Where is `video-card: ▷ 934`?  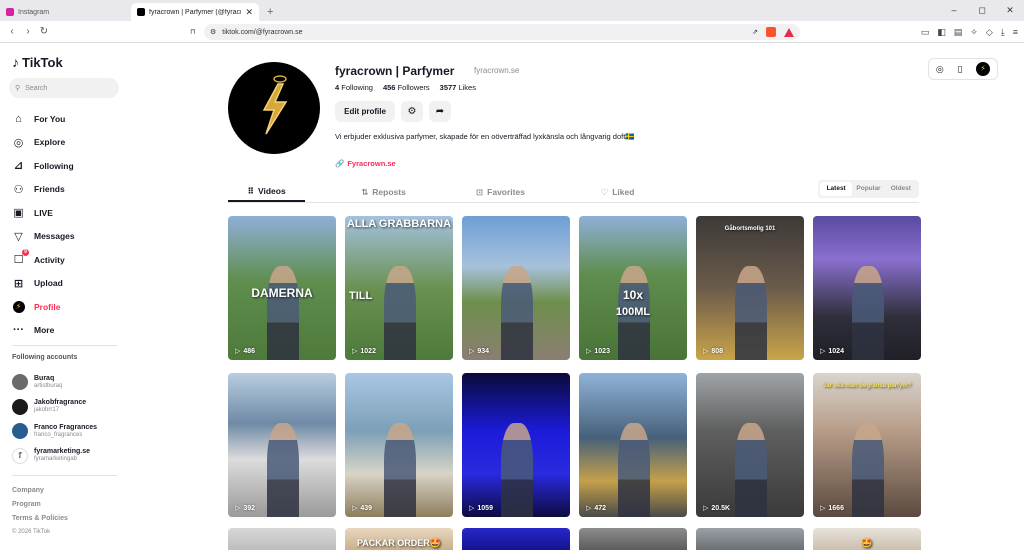
video-card: ▷ 934 is located at coordinates (516, 288).